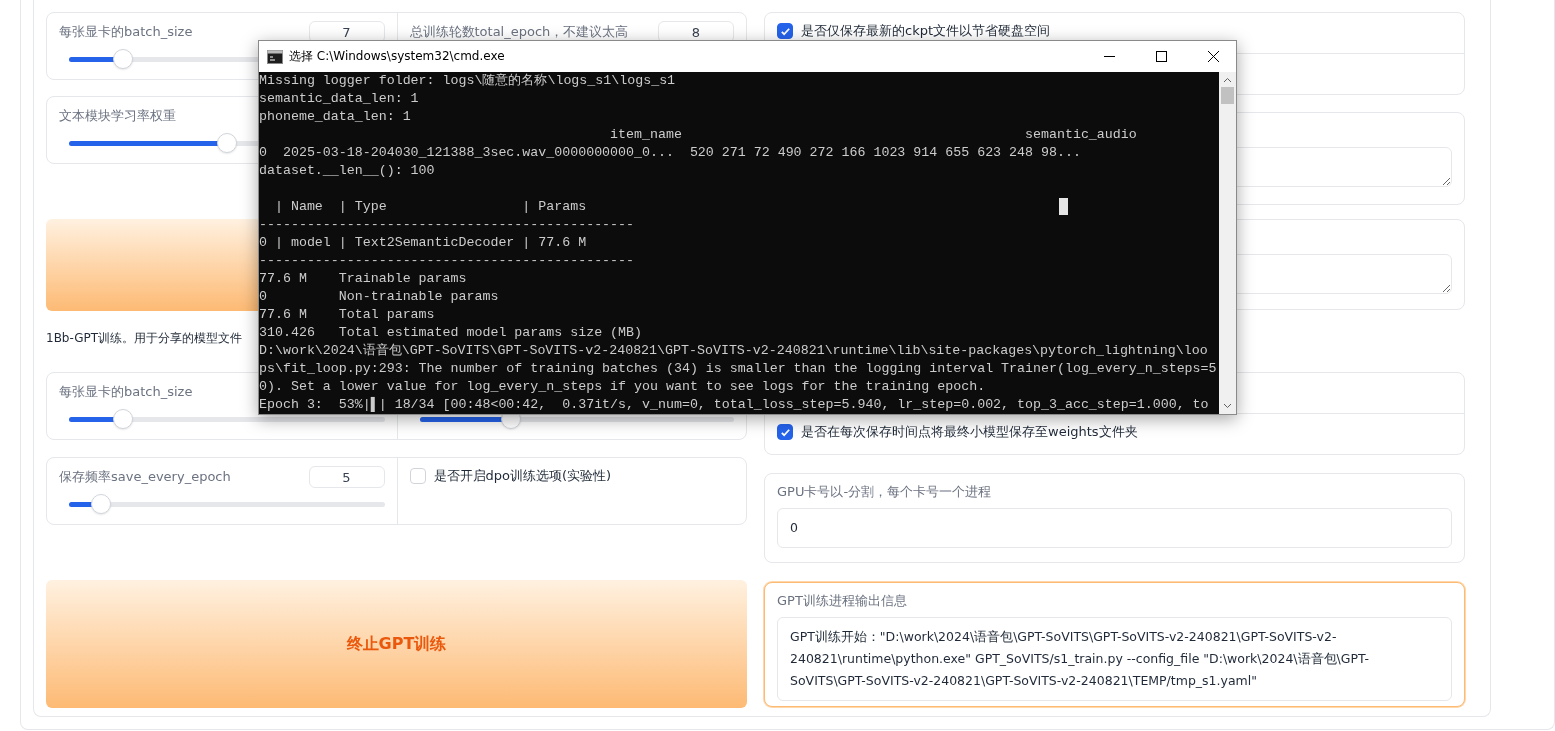  Describe the element at coordinates (363, 278) in the screenshot. I see `console-line: 77.6 M Trainable params` at that location.